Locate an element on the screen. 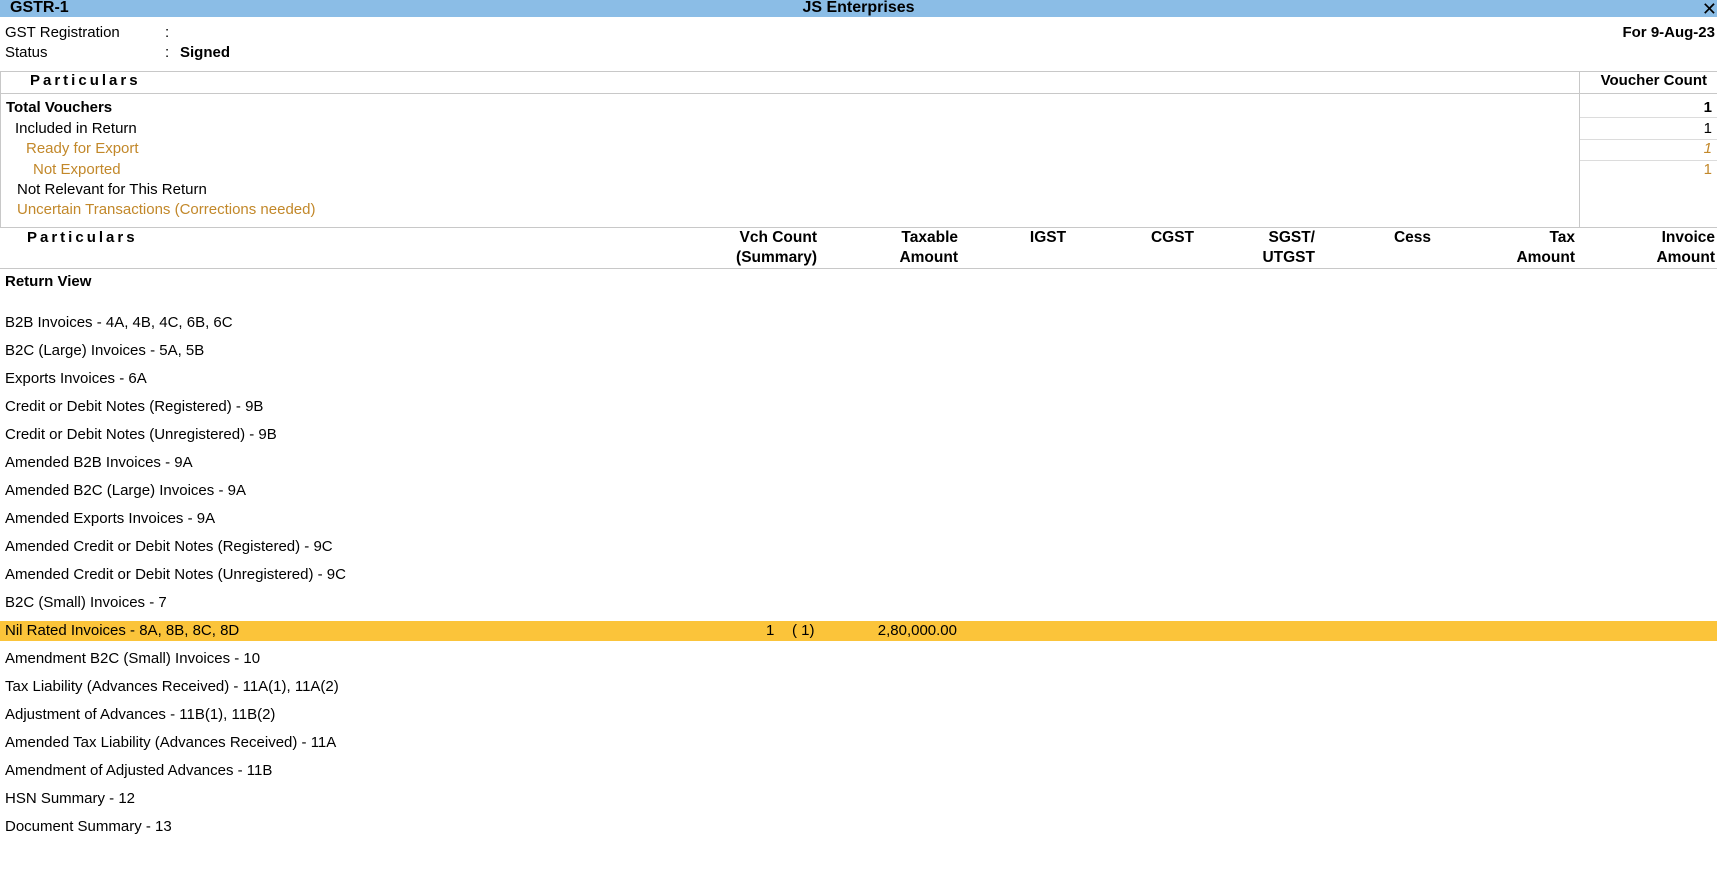  row-label: Document Summary - 13 is located at coordinates (88, 826).